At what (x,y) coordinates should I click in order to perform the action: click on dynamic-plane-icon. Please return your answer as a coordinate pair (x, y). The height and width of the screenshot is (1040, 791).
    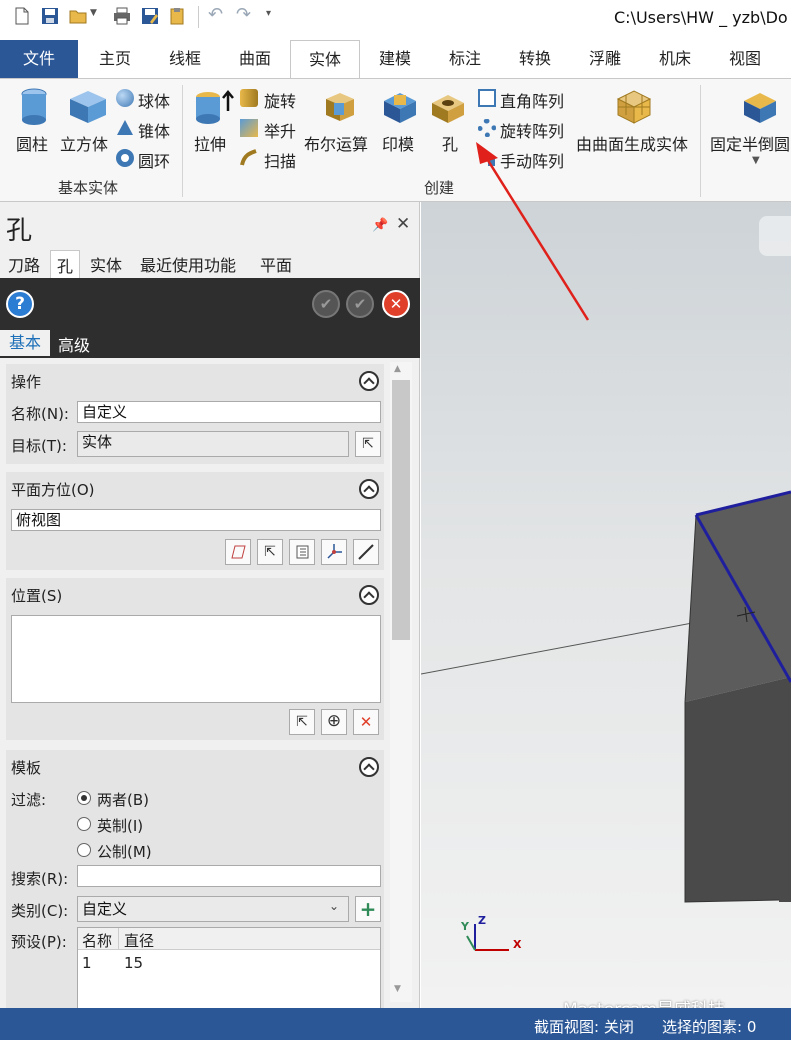
    Looking at the image, I should click on (334, 552).